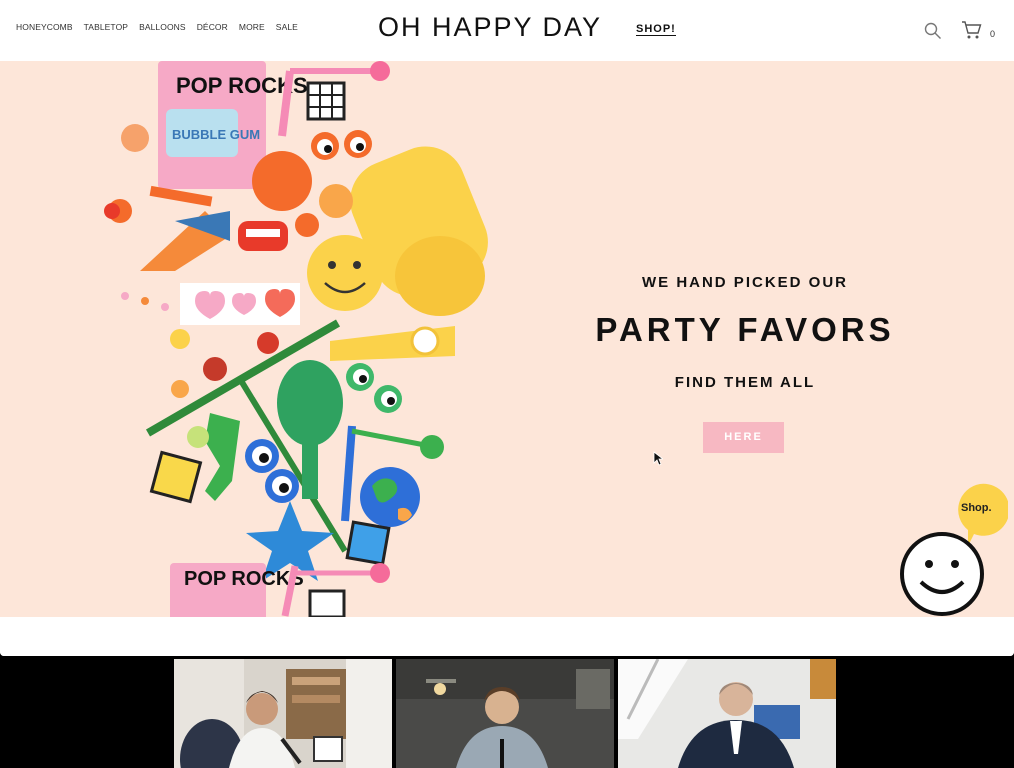 The width and height of the screenshot is (1014, 768). Describe the element at coordinates (252, 27) in the screenshot. I see `nav-item-more: MORE` at that location.